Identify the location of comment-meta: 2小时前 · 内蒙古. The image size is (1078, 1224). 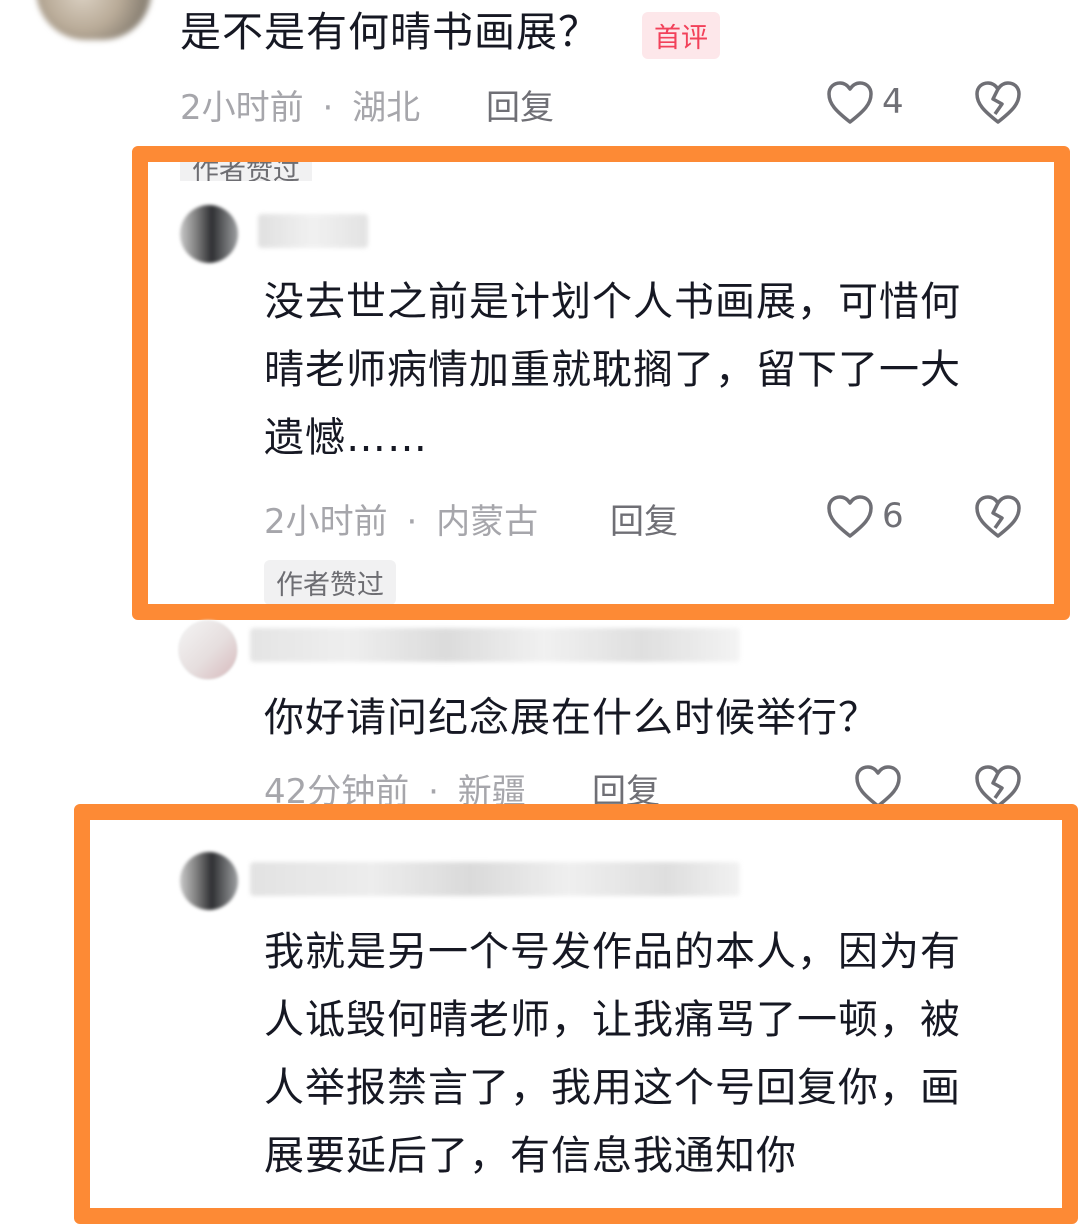
(401, 518).